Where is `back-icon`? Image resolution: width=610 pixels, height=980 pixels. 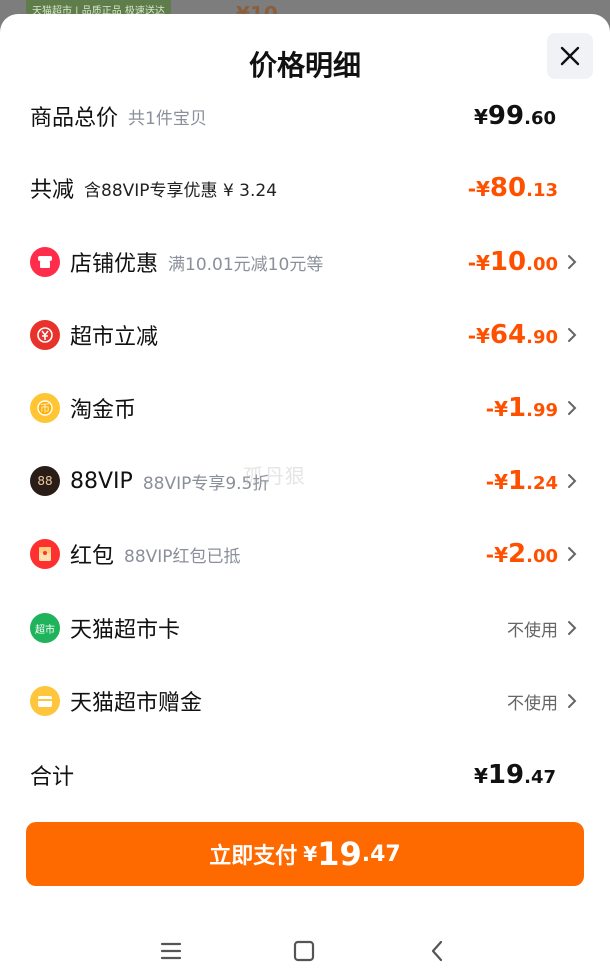
back-icon is located at coordinates (437, 951).